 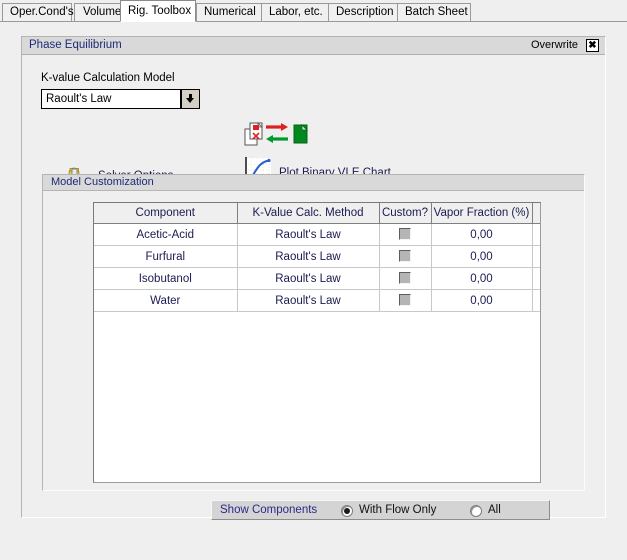 I want to click on column-header-kvalue-method: K-Value Calc. Method, so click(x=308, y=213).